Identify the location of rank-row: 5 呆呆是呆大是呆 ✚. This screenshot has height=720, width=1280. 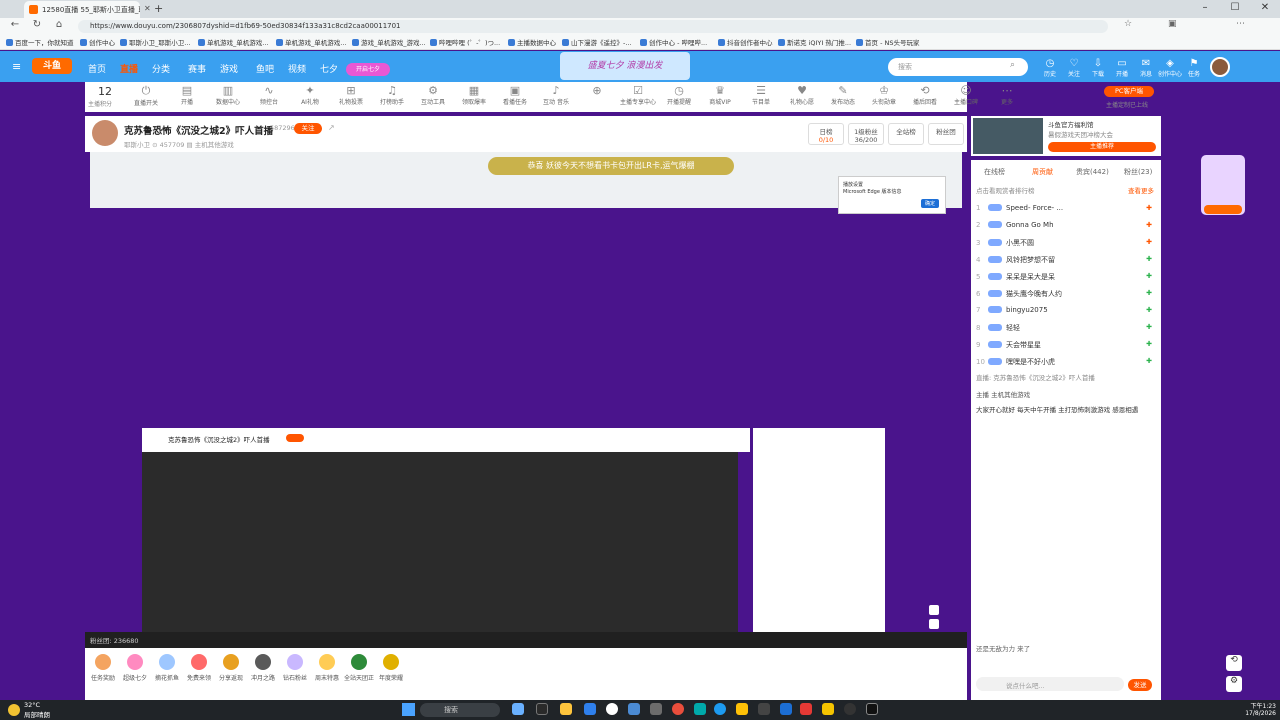
(1066, 280).